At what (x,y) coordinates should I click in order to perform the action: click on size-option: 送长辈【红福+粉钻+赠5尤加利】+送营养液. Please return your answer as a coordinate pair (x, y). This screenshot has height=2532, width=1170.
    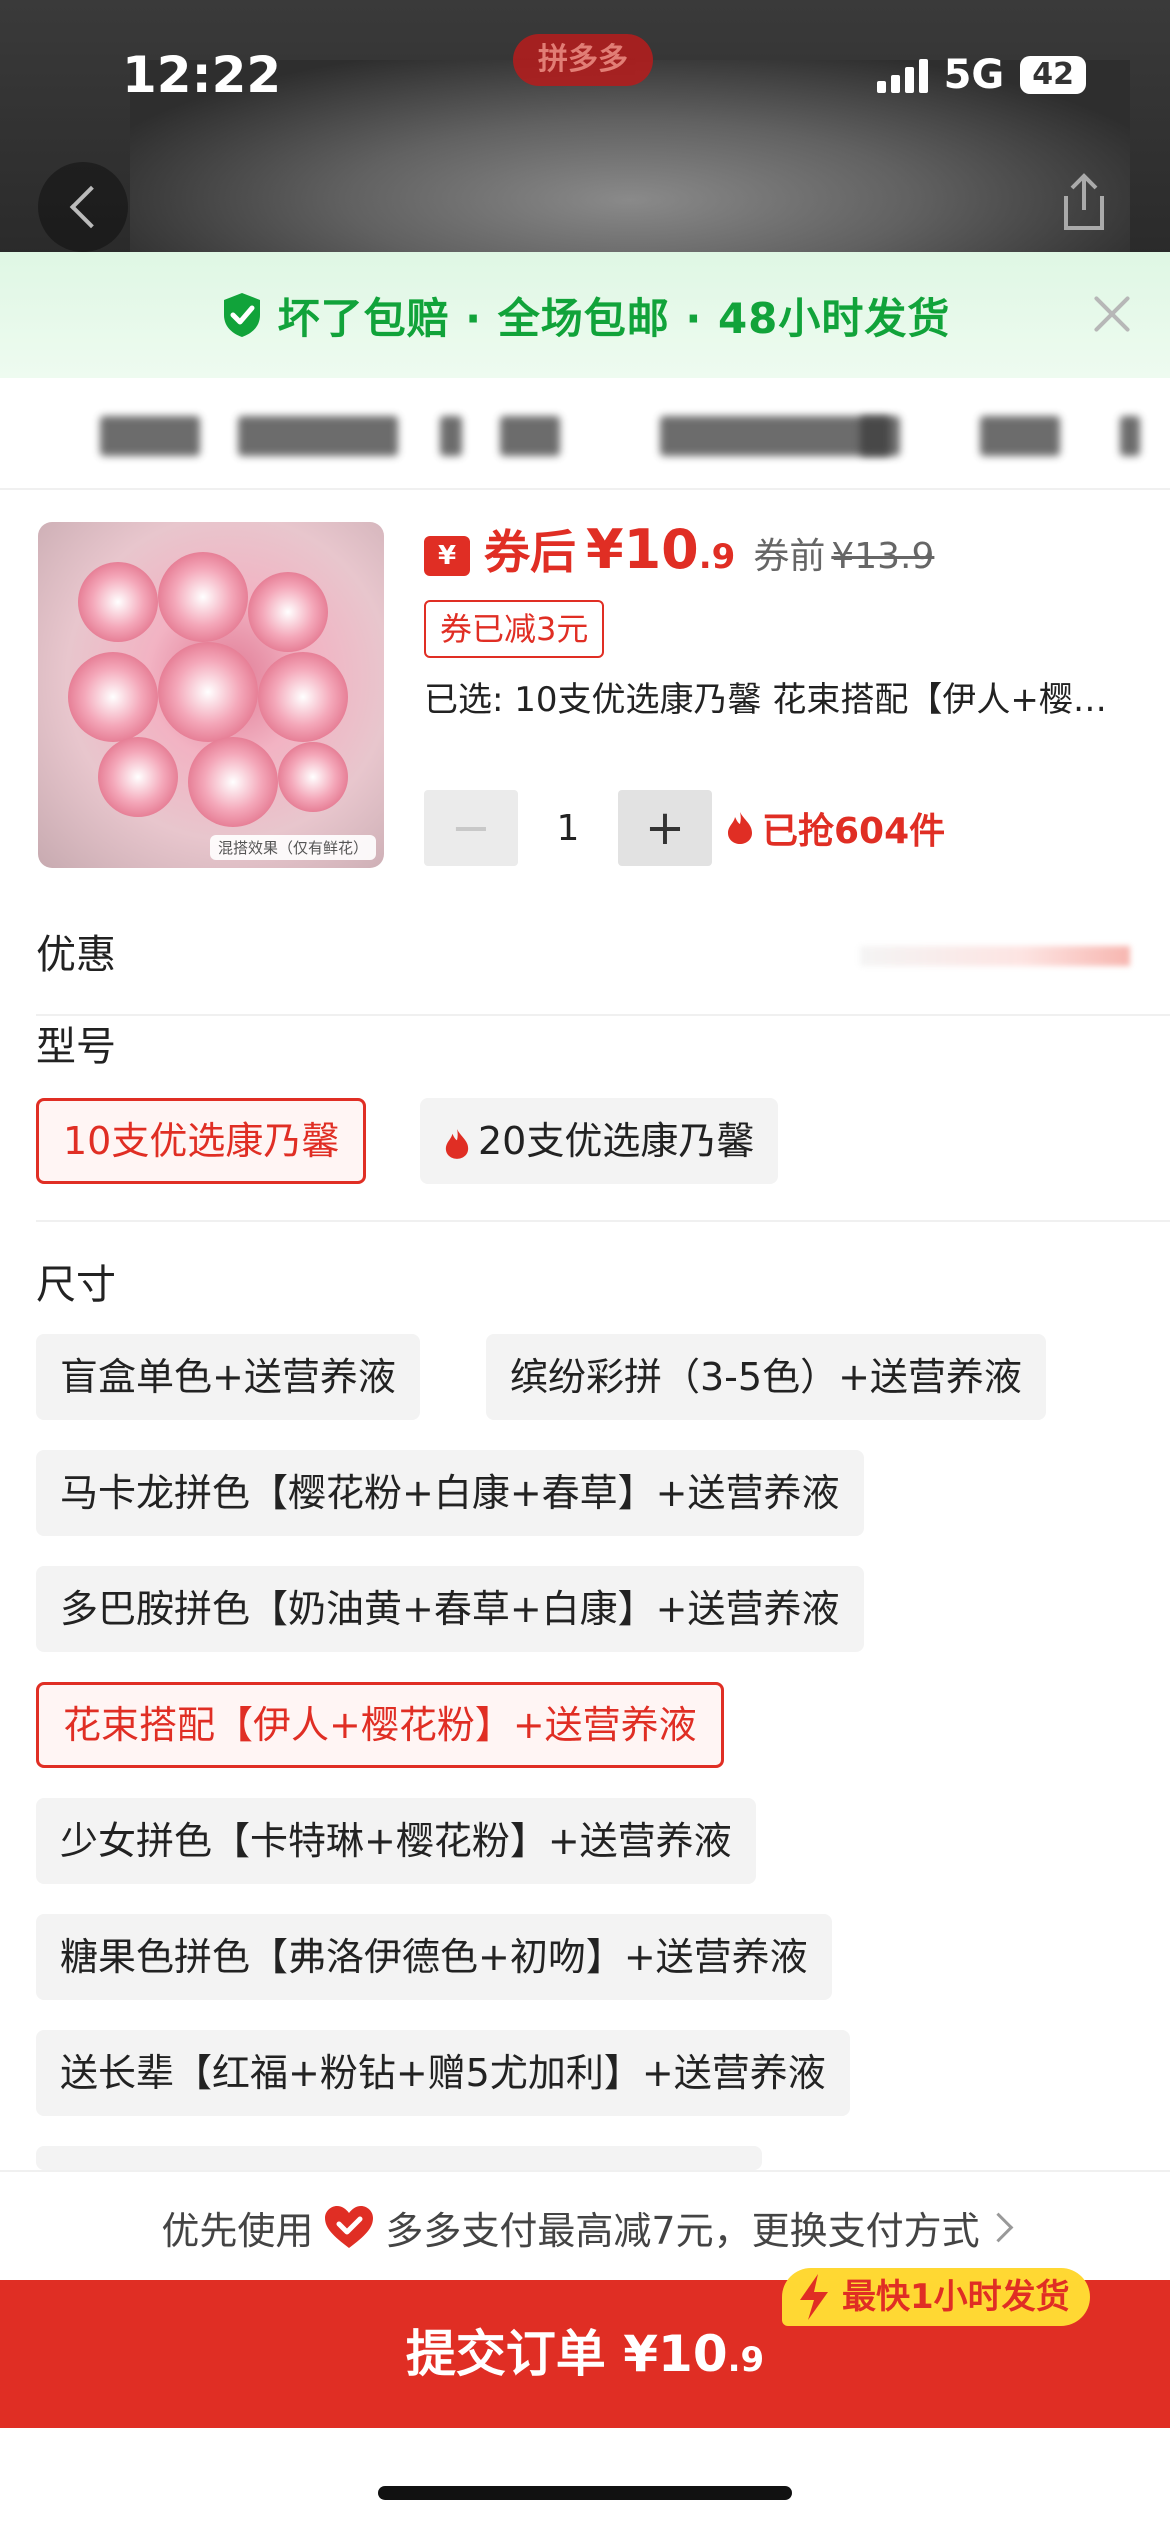
    Looking at the image, I should click on (443, 2073).